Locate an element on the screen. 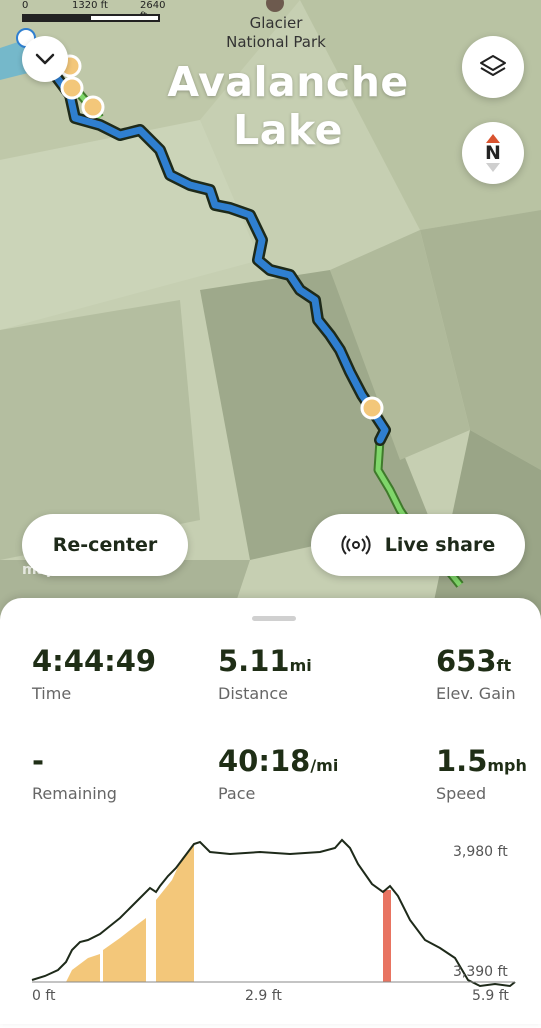  layers-icon is located at coordinates (493, 65).